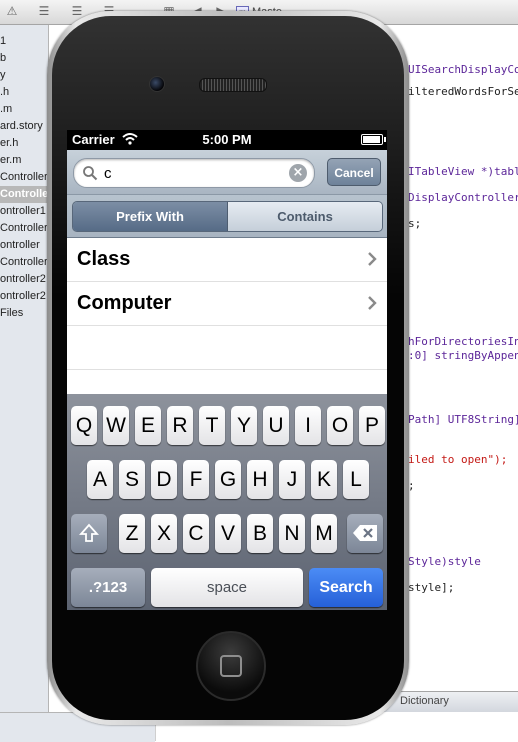  Describe the element at coordinates (4, 92) in the screenshot. I see `navigator-item: .h` at that location.